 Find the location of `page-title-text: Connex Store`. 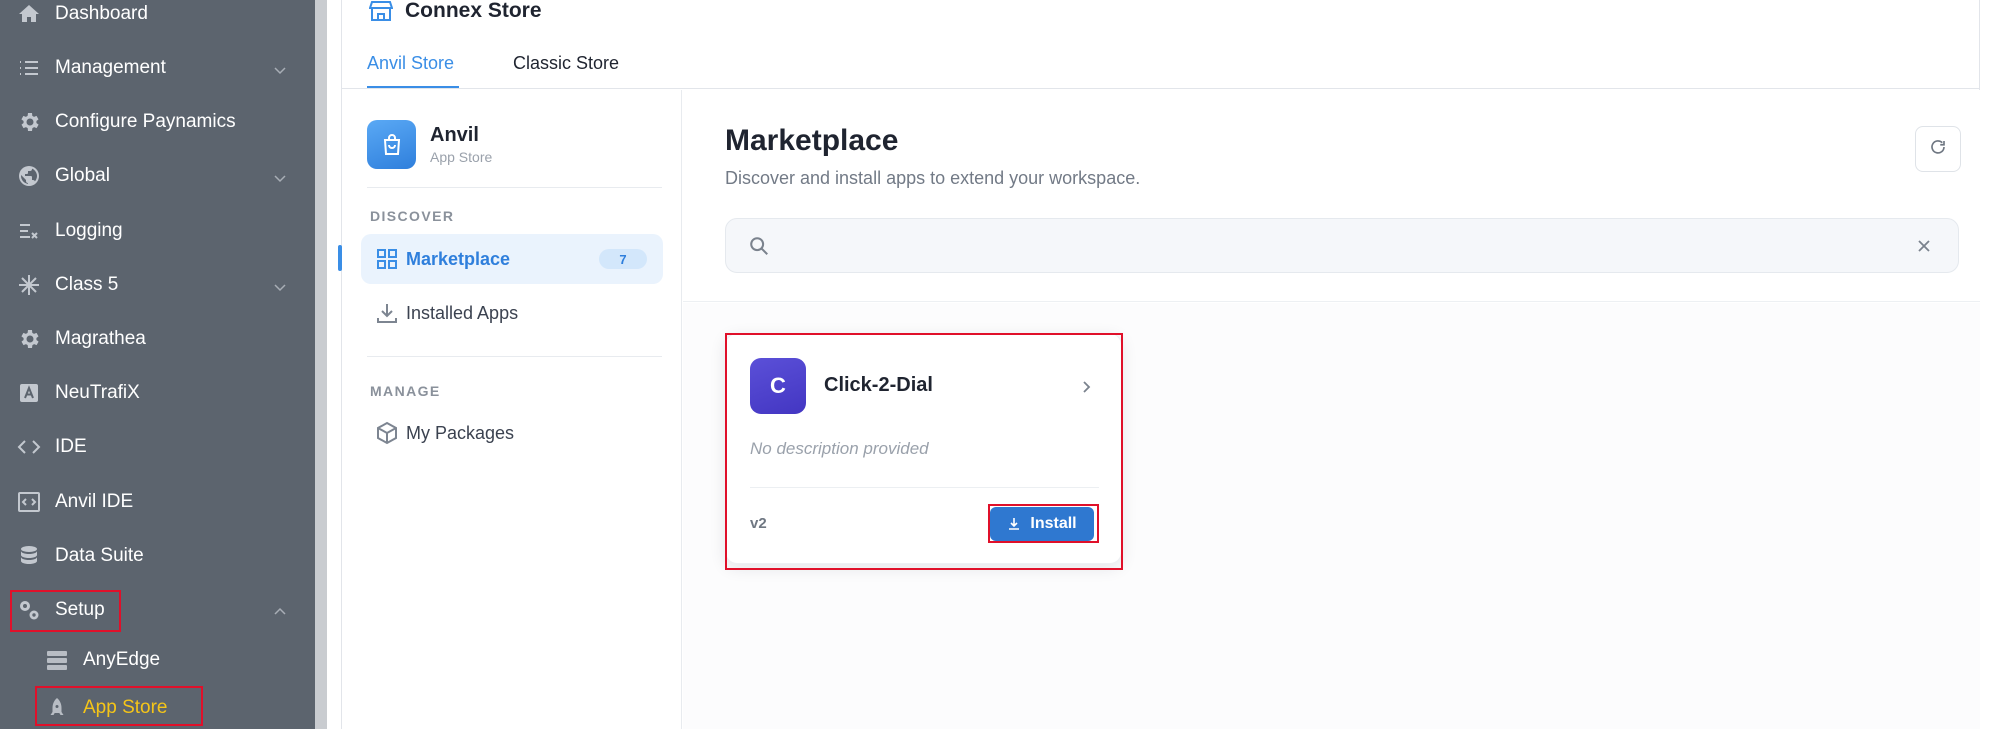

page-title-text: Connex Store is located at coordinates (473, 11).